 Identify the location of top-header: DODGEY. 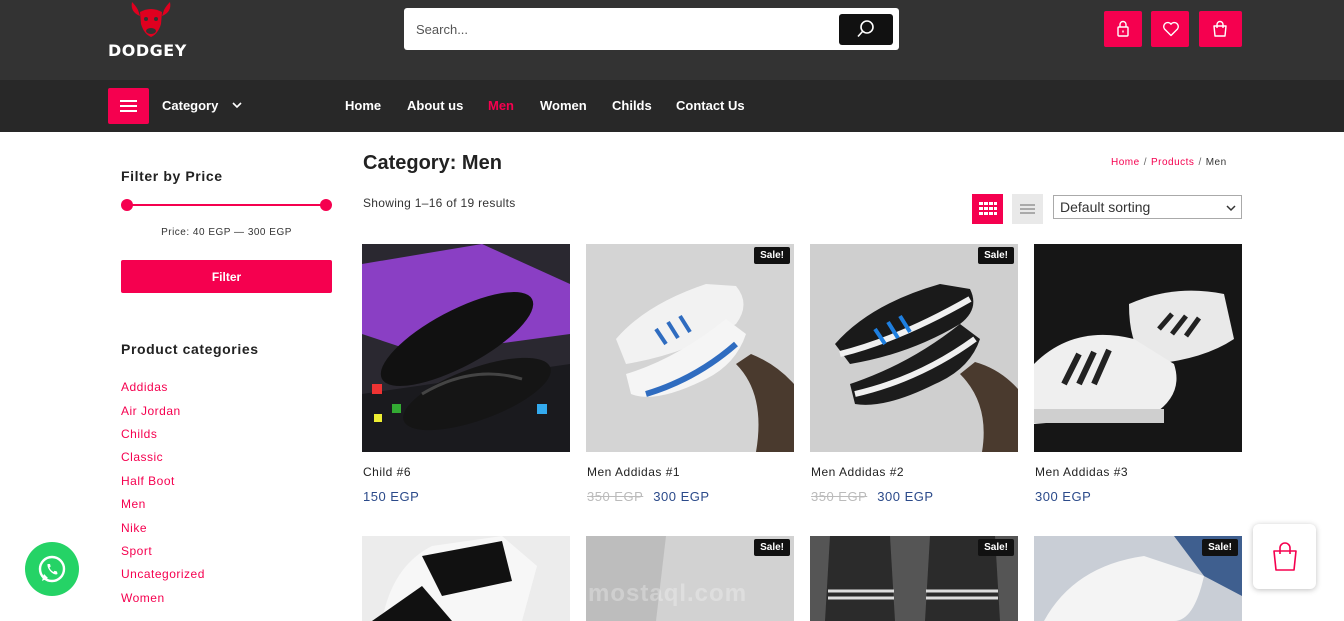
(672, 40).